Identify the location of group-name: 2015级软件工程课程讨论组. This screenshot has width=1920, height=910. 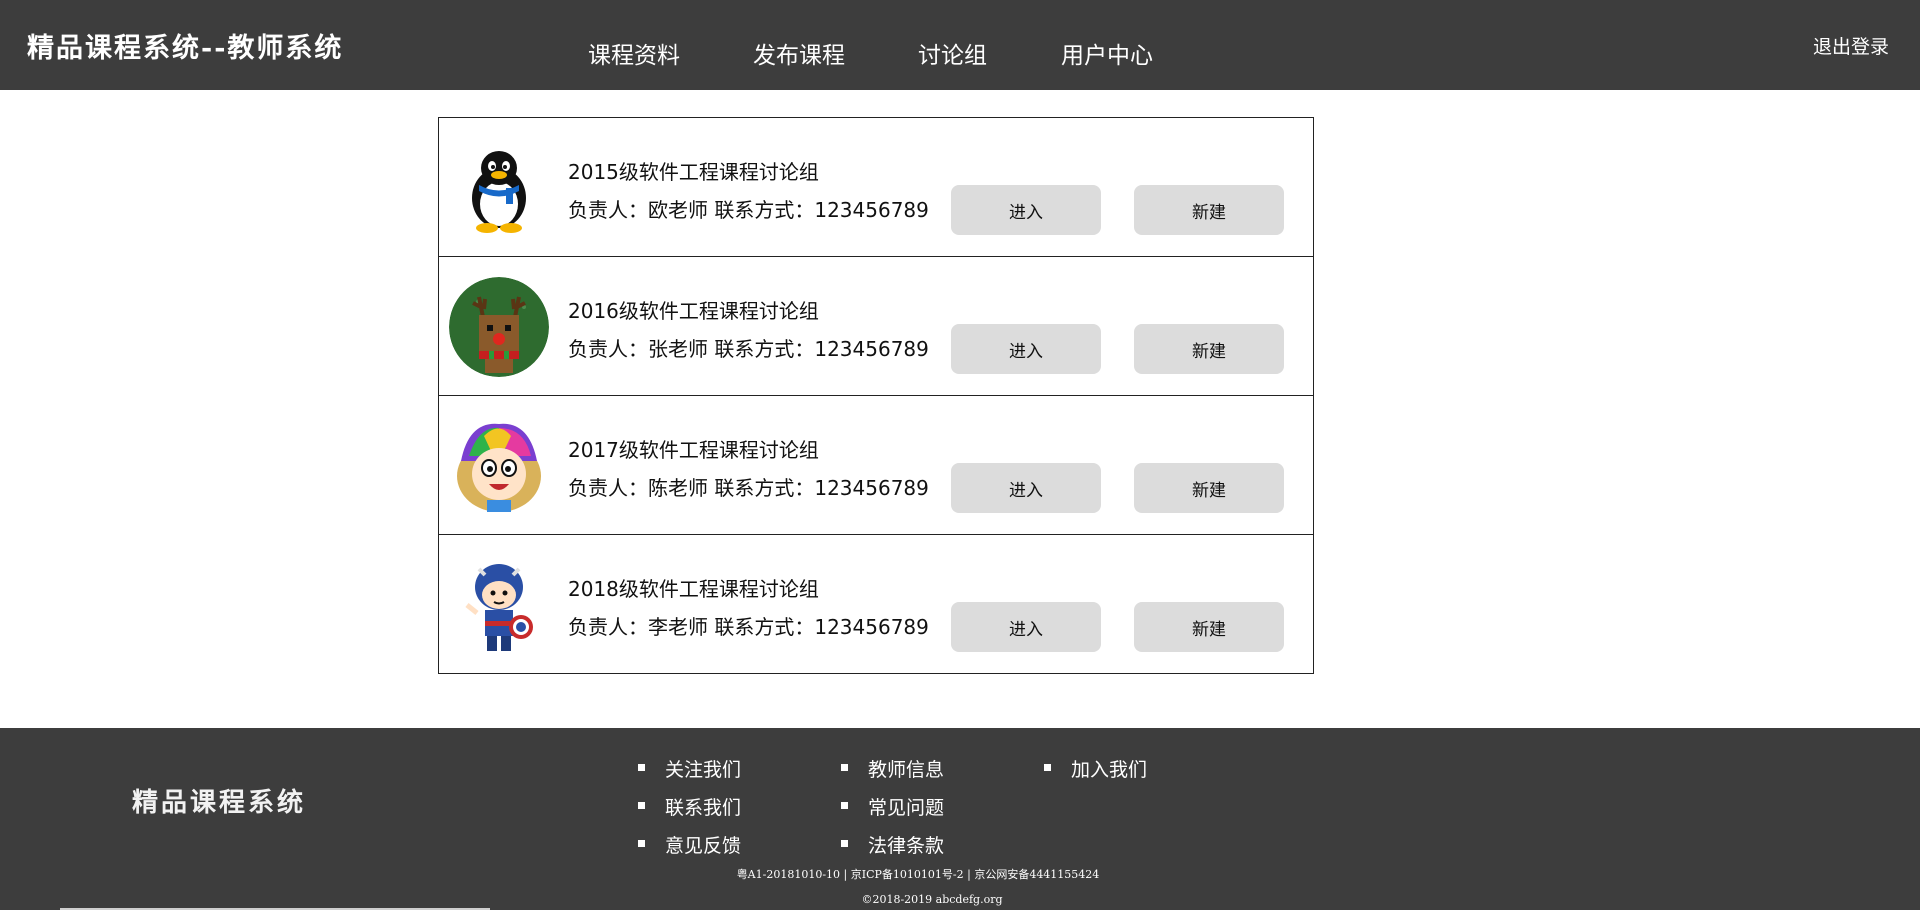
(693, 172).